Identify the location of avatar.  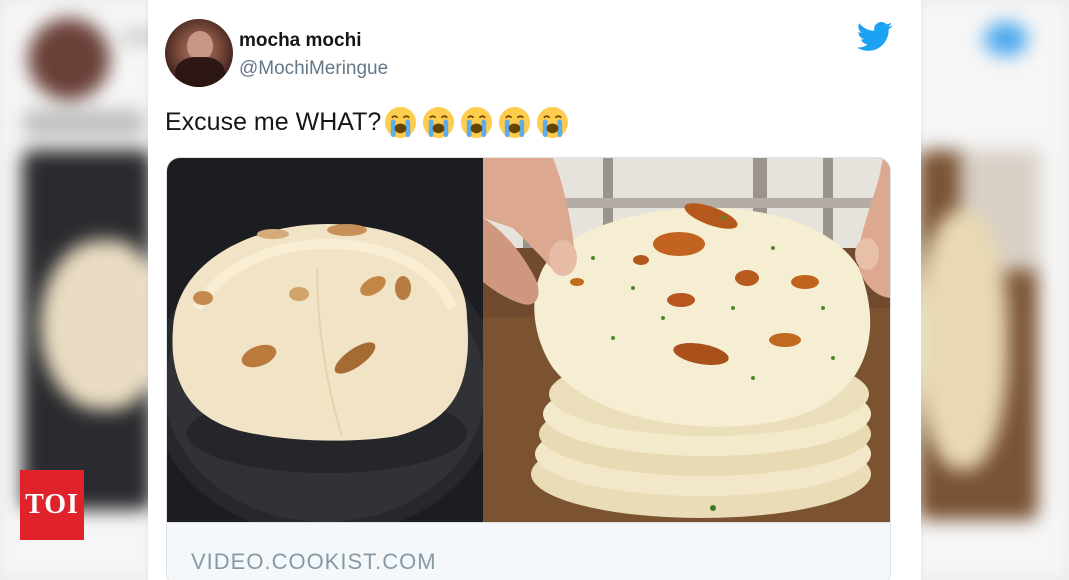
(199, 53).